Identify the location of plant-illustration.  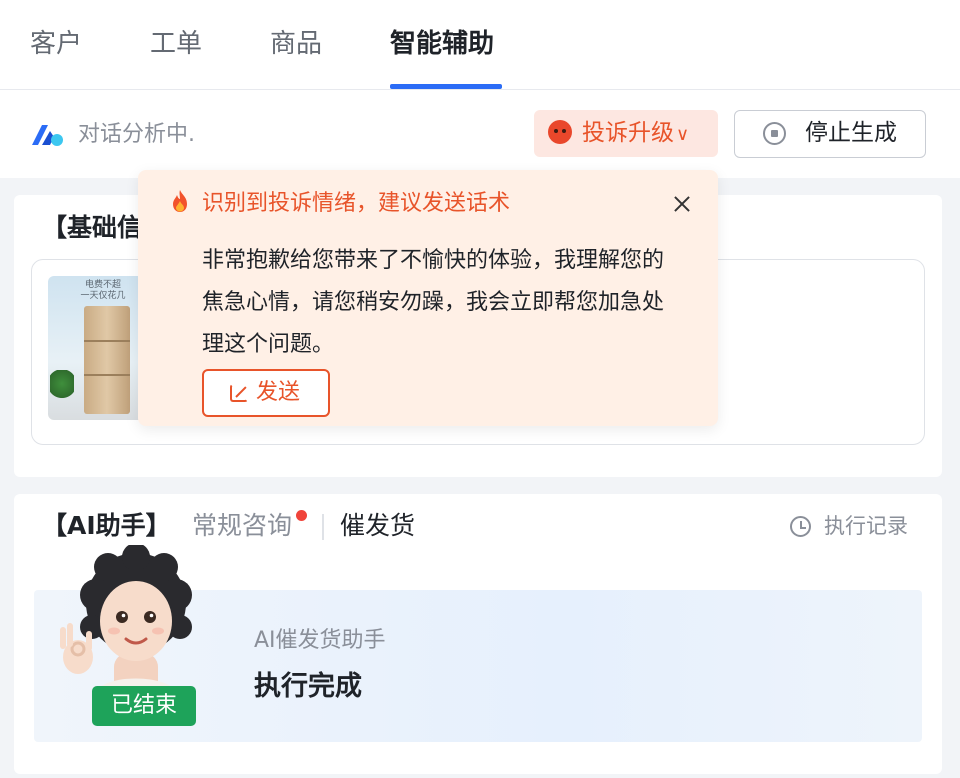
(62, 387).